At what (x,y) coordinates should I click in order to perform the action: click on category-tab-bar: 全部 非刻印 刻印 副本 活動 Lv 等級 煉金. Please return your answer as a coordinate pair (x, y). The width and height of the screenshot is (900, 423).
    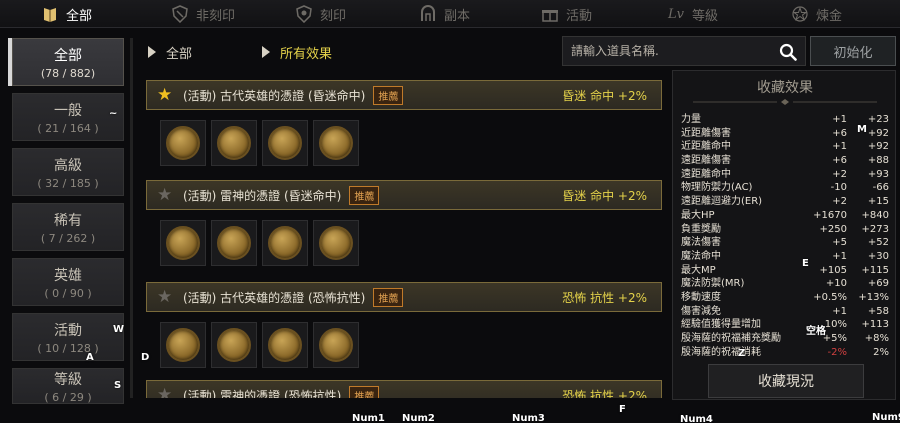
    Looking at the image, I should click on (450, 14).